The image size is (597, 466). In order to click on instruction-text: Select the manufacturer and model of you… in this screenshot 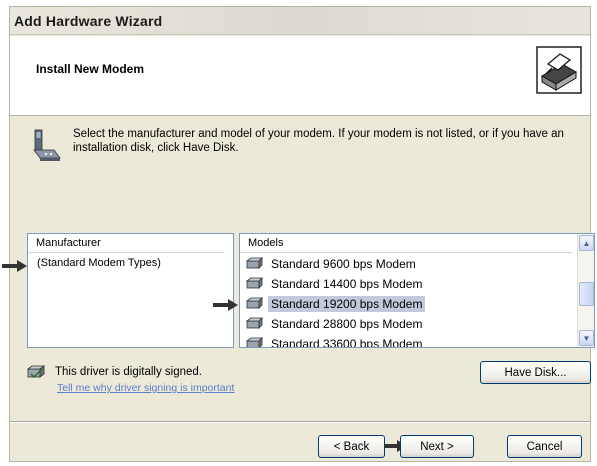, I will do `click(318, 141)`.